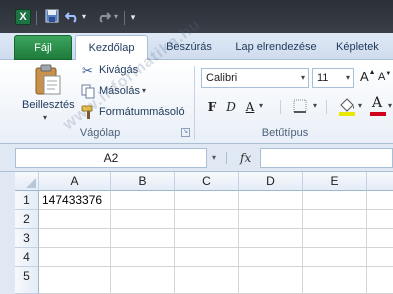  What do you see at coordinates (207, 219) in the screenshot?
I see `cell-c2` at bounding box center [207, 219].